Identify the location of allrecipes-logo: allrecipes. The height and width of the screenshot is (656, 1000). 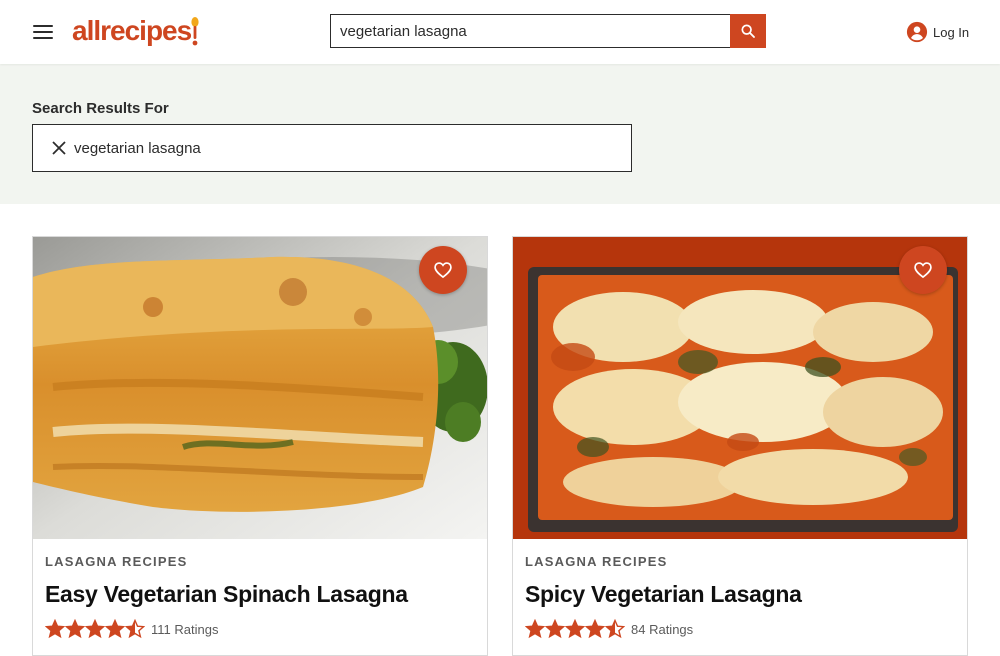
(135, 31).